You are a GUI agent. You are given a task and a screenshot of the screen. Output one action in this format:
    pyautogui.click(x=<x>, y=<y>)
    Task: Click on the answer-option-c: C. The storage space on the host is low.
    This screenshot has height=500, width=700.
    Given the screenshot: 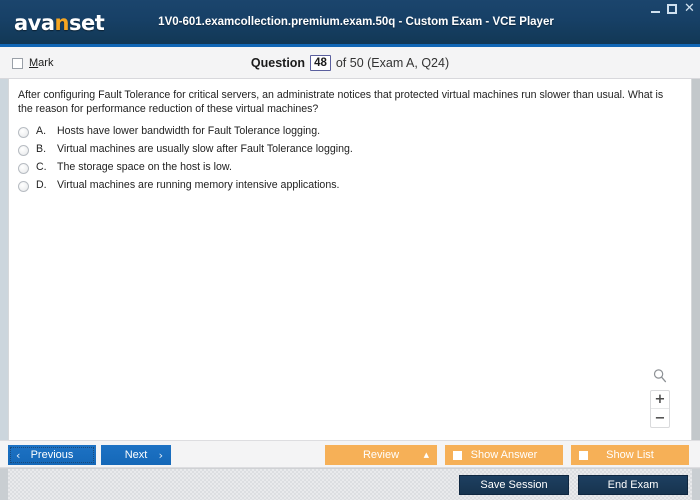 What is the action you would take?
    pyautogui.click(x=348, y=170)
    